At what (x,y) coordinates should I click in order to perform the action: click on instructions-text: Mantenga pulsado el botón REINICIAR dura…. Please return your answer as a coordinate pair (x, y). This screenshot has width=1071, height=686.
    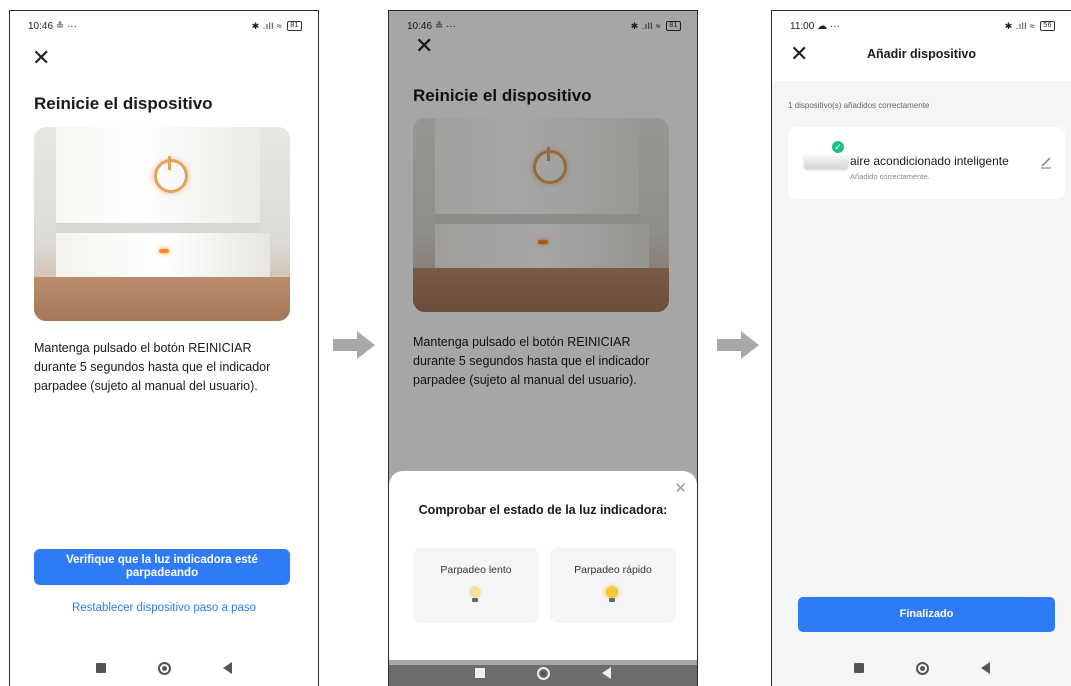
    Looking at the image, I should click on (152, 367).